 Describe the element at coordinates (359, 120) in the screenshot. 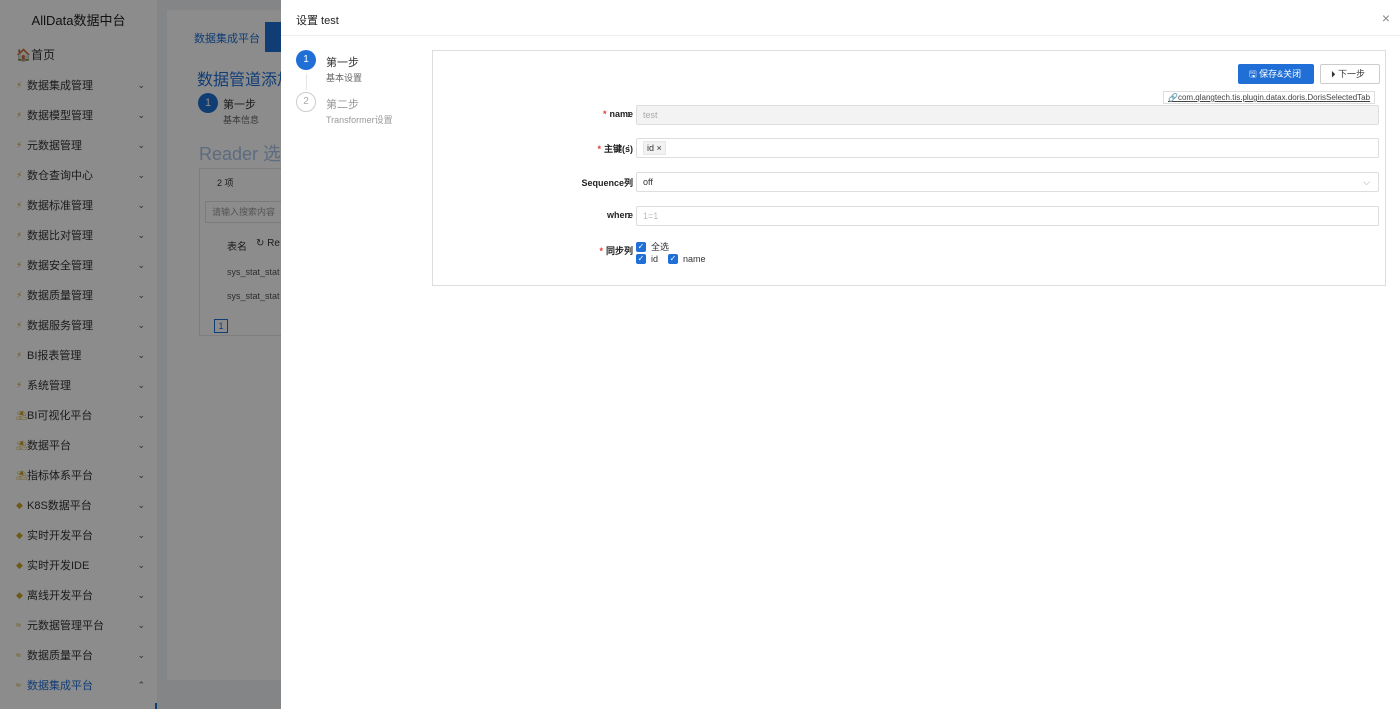

I see `step-2-subtitle: Transformer设置` at that location.